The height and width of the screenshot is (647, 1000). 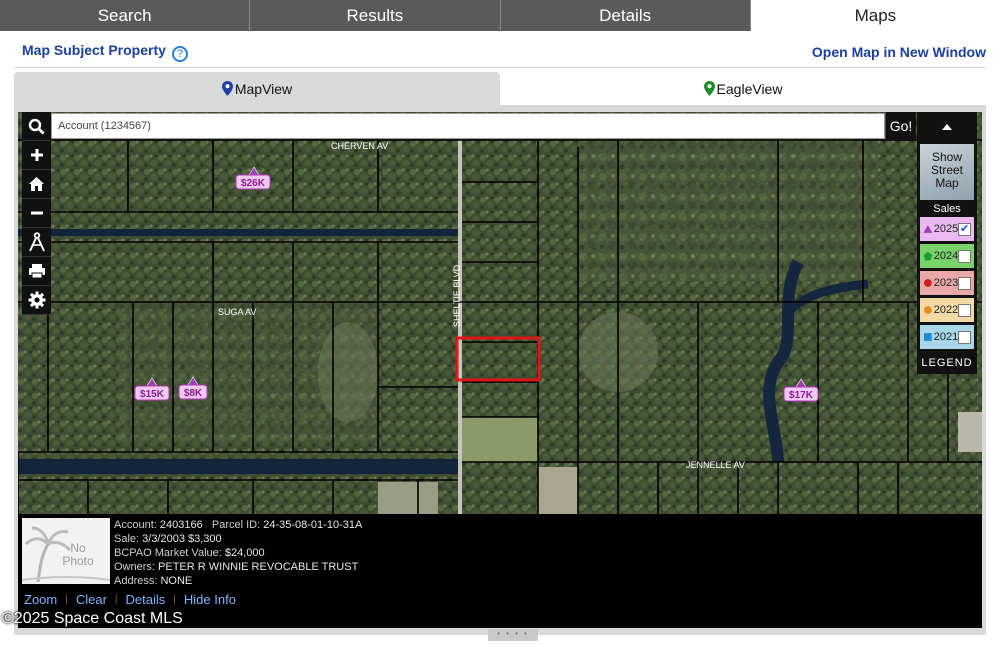 What do you see at coordinates (947, 209) in the screenshot?
I see `sales-label: Sales` at bounding box center [947, 209].